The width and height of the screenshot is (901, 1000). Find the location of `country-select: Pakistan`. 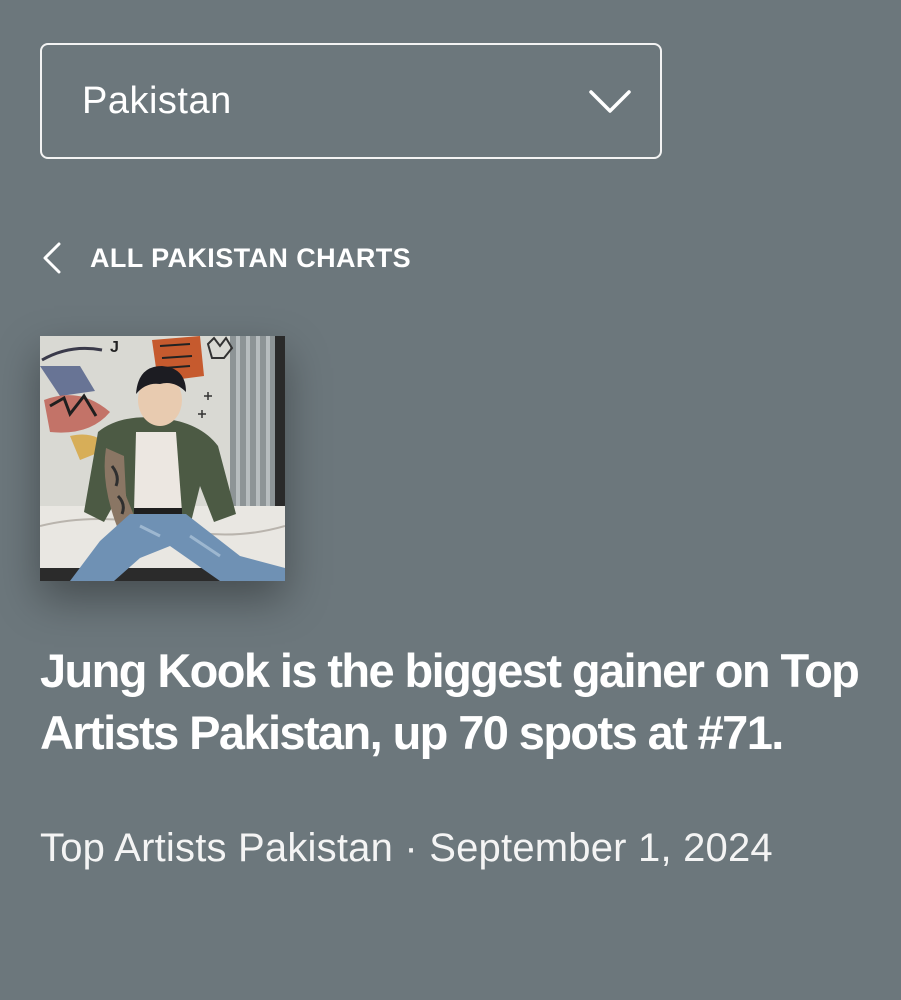

country-select: Pakistan is located at coordinates (351, 101).